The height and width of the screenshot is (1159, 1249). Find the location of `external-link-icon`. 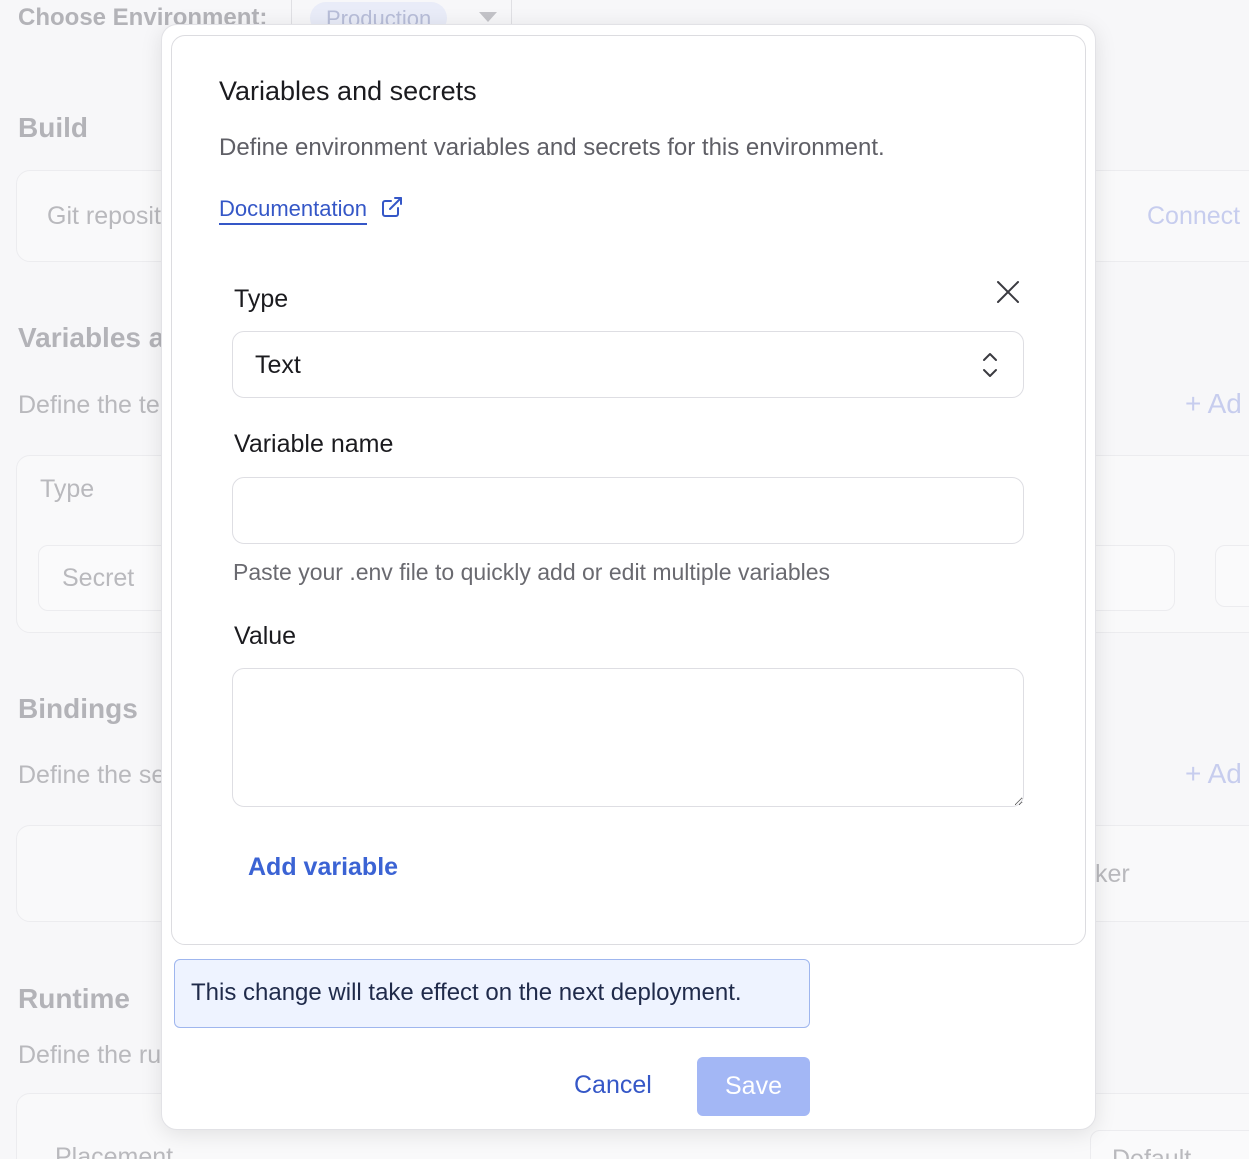

external-link-icon is located at coordinates (392, 207).